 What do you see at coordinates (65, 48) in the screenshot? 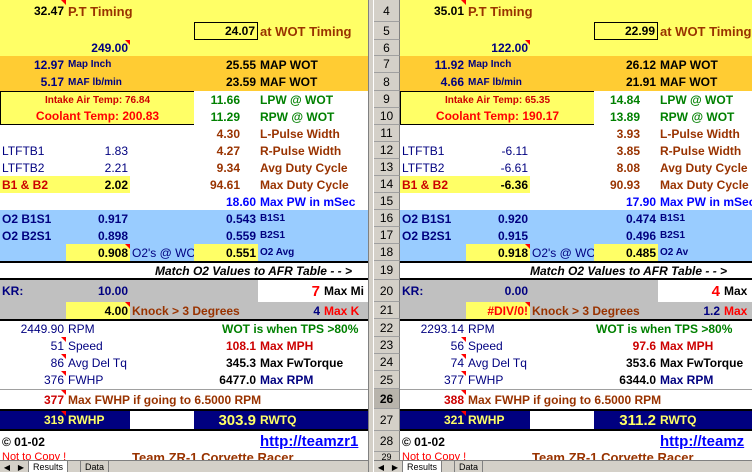
I see `third-value: 249.00` at bounding box center [65, 48].